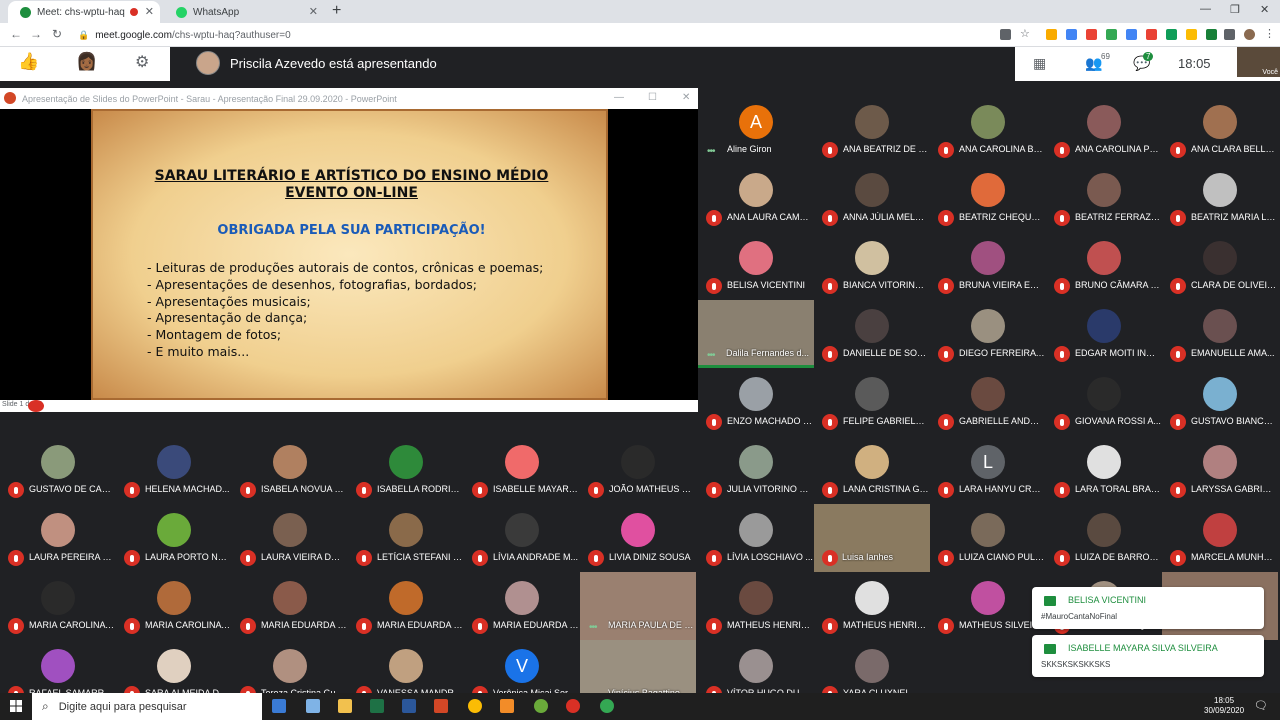  I want to click on participant-tile: Luisa Ianhes, so click(872, 538).